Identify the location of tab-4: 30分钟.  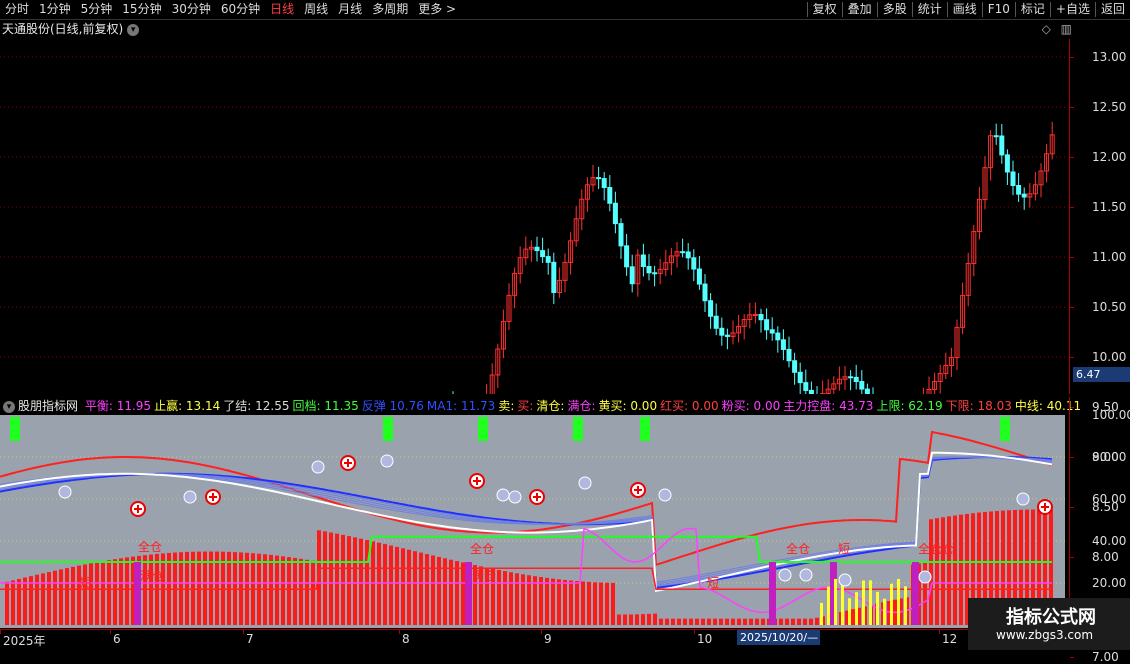
(191, 9).